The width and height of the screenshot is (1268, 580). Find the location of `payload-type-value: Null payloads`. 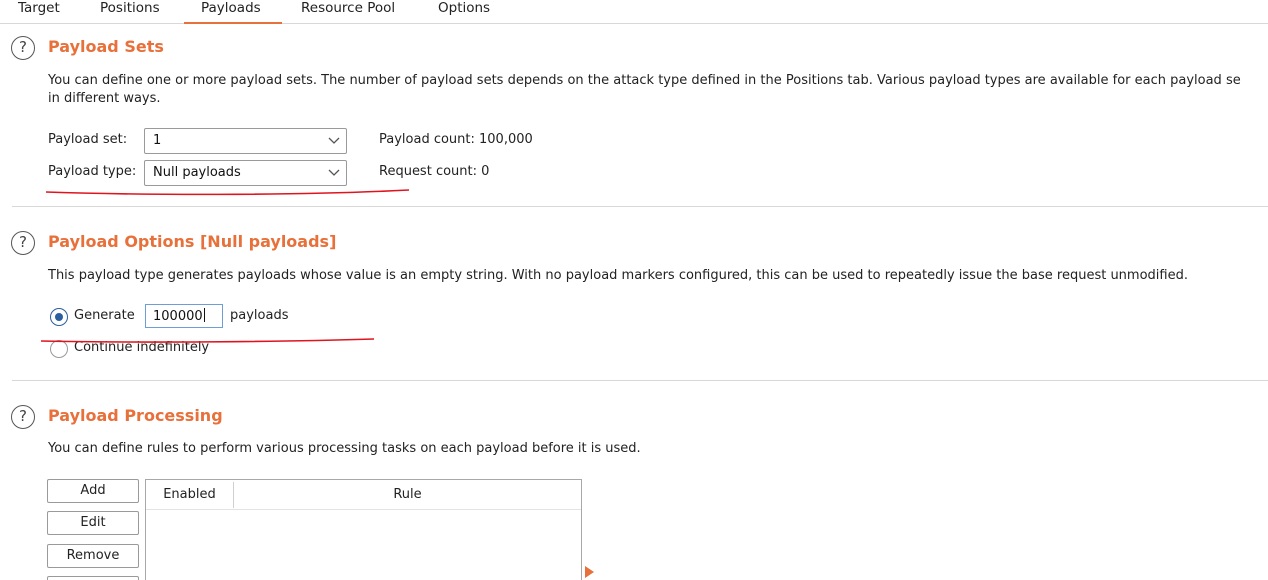

payload-type-value: Null payloads is located at coordinates (197, 172).